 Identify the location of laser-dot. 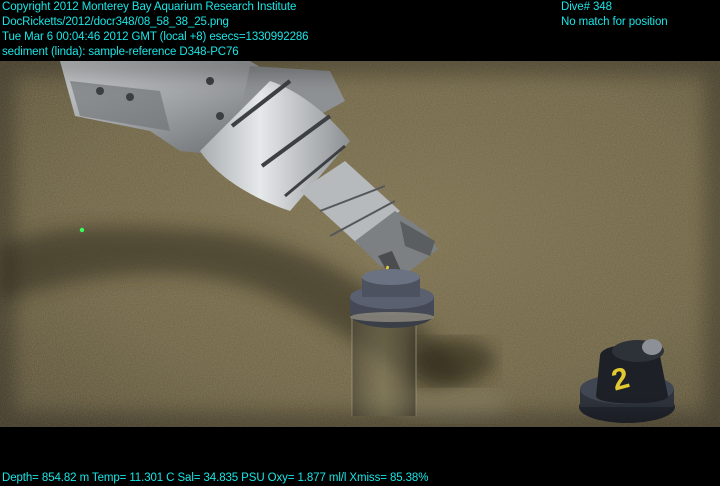
(82, 230).